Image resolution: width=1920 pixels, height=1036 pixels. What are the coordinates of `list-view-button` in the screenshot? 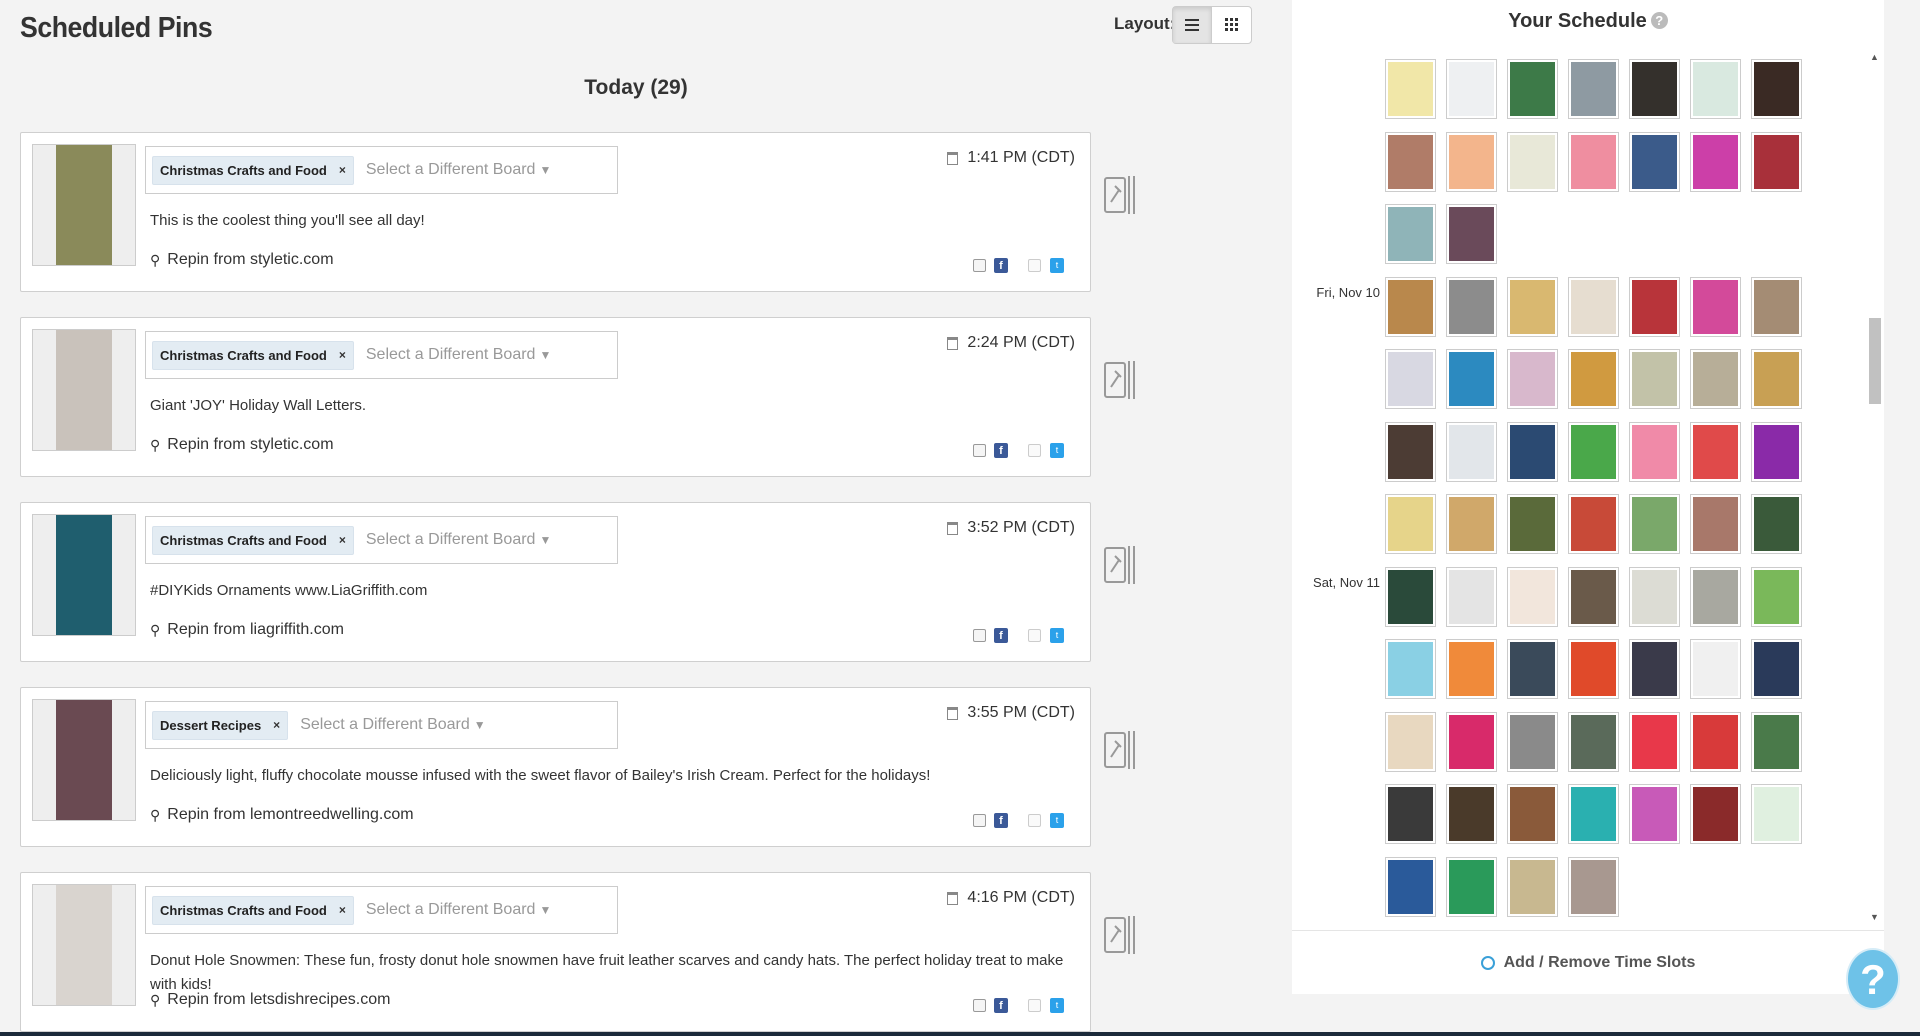 It's located at (1193, 25).